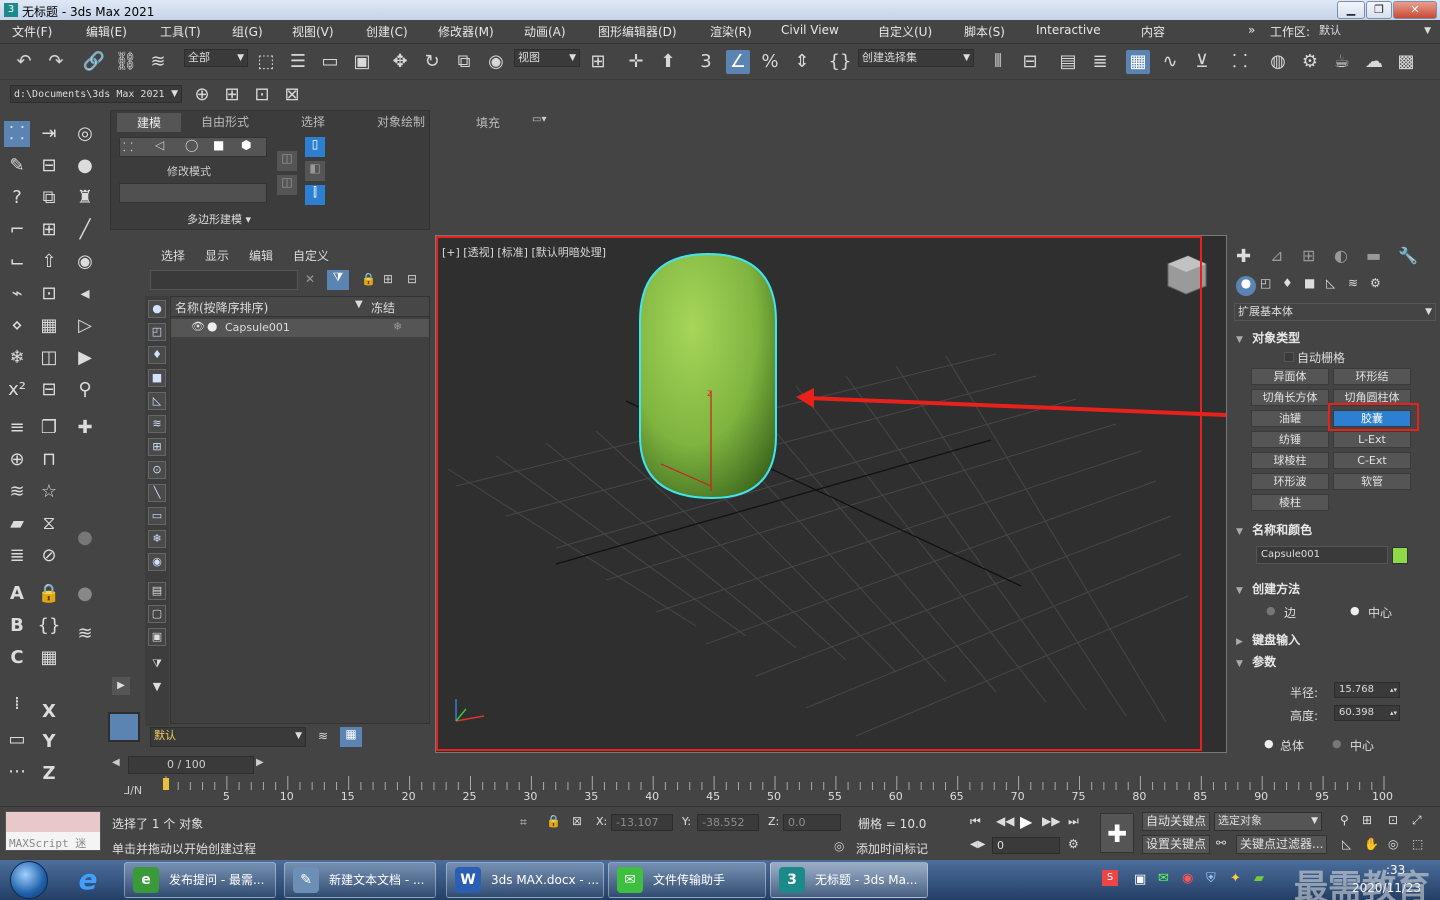 The width and height of the screenshot is (1440, 900). Describe the element at coordinates (128, 146) in the screenshot. I see `vertex-icon: ⸬` at that location.